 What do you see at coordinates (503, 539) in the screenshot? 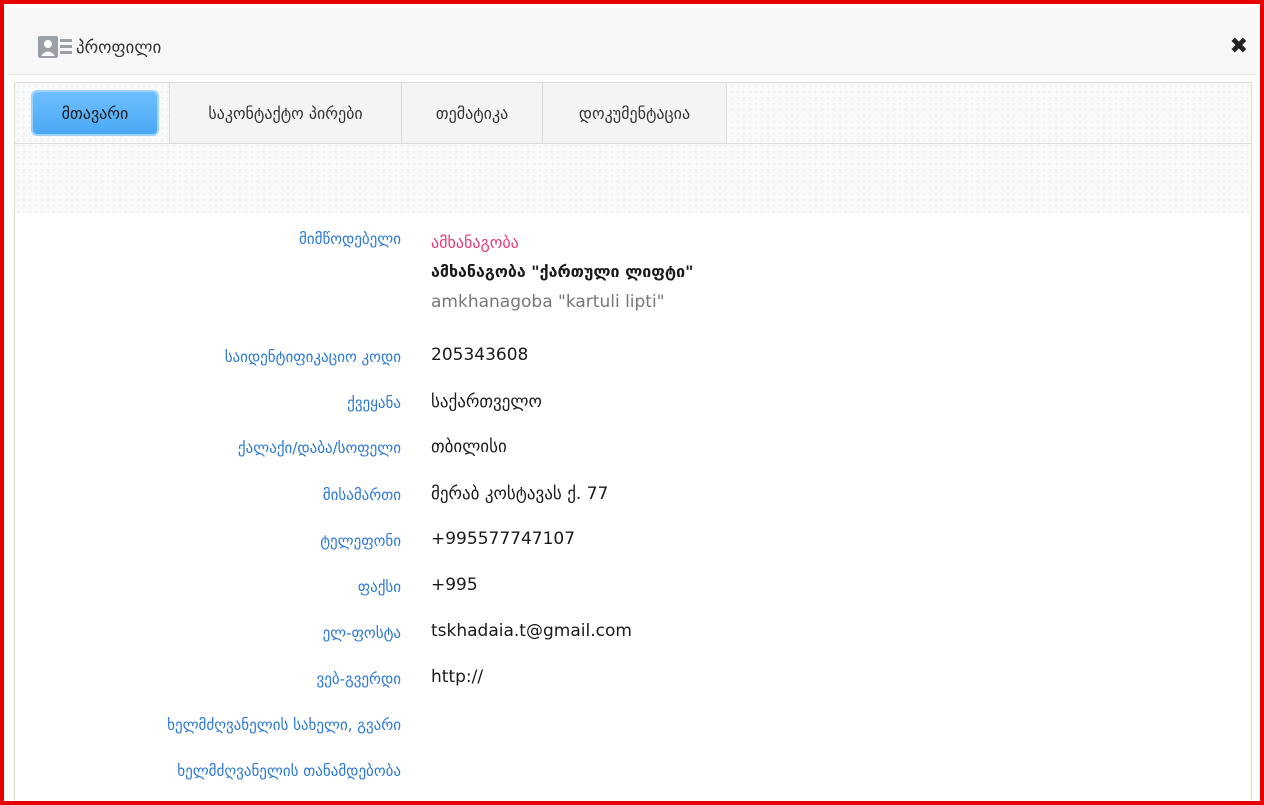
I see `phone-value: +995577747107` at bounding box center [503, 539].